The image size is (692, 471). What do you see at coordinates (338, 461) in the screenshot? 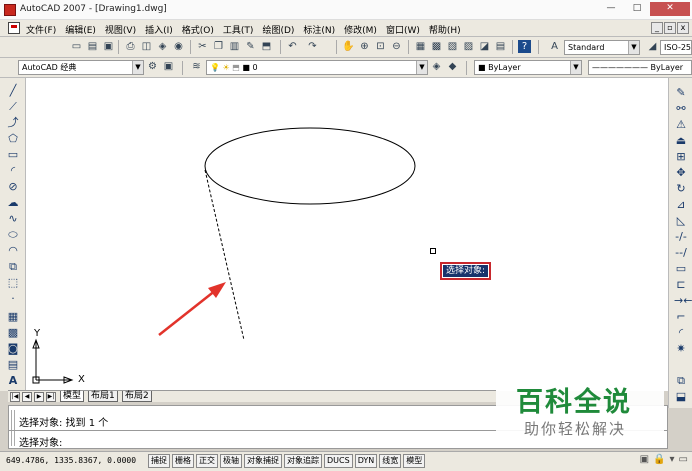
I see `ducs-toggle: DUCS` at bounding box center [338, 461].